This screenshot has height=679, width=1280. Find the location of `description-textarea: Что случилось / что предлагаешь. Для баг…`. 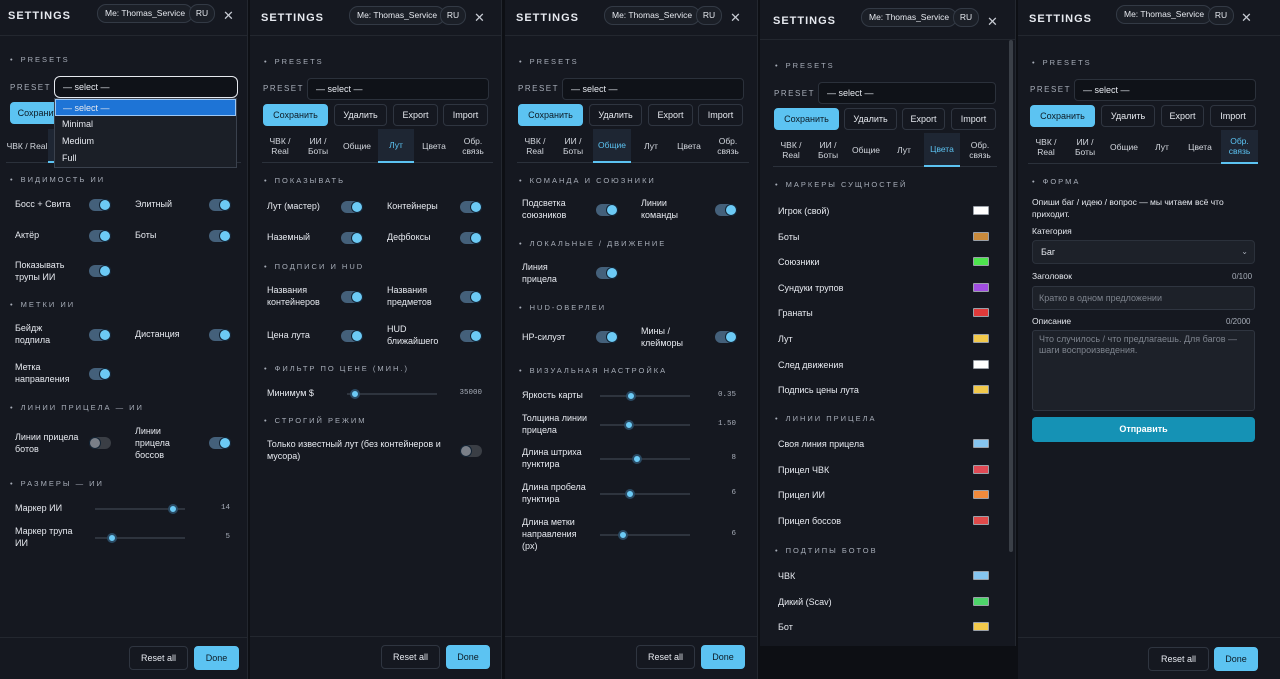

description-textarea: Что случилось / что предлагаешь. Для баг… is located at coordinates (1143, 370).